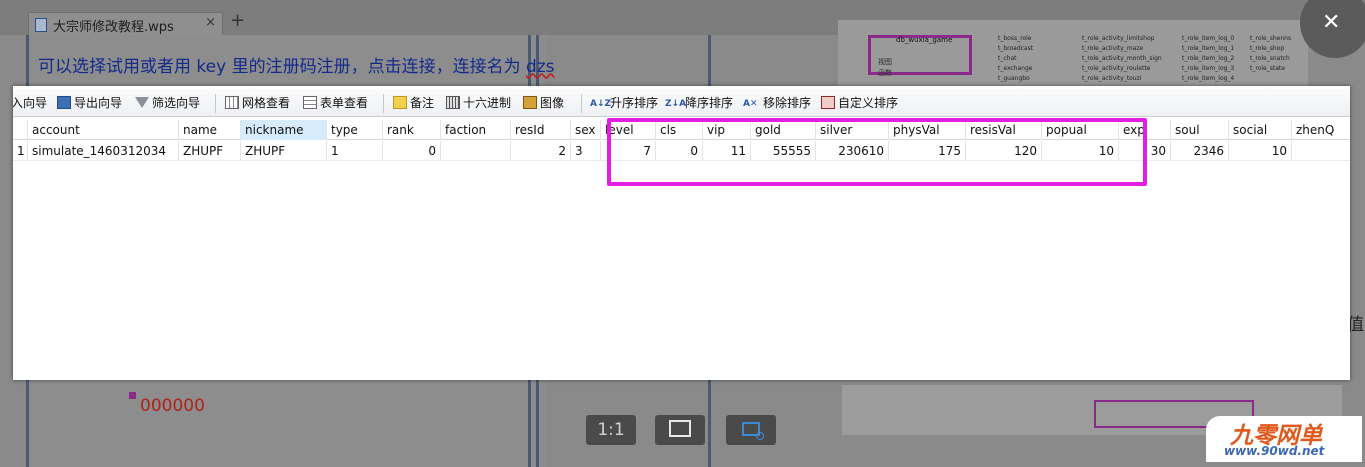 The image size is (1365, 467). I want to click on column-header-exp: exp, so click(1145, 130).